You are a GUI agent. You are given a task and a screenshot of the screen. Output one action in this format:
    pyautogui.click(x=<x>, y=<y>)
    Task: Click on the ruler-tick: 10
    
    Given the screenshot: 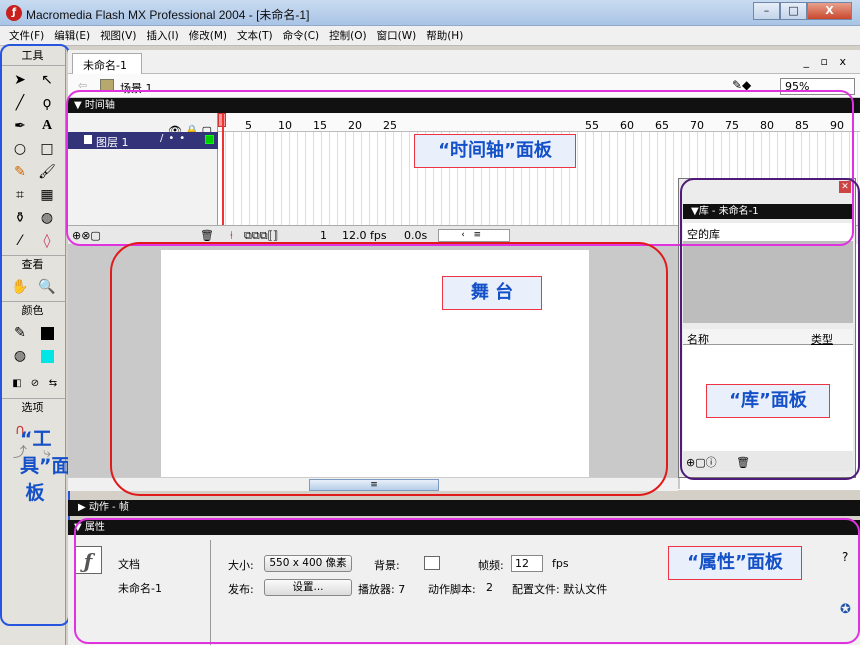 What is the action you would take?
    pyautogui.click(x=285, y=125)
    